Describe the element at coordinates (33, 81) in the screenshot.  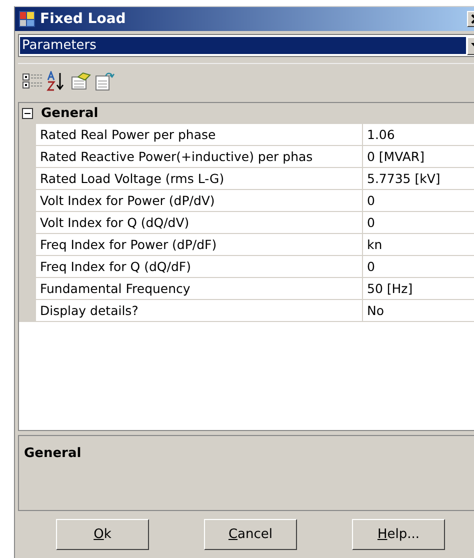
I see `categorized-view-icon` at that location.